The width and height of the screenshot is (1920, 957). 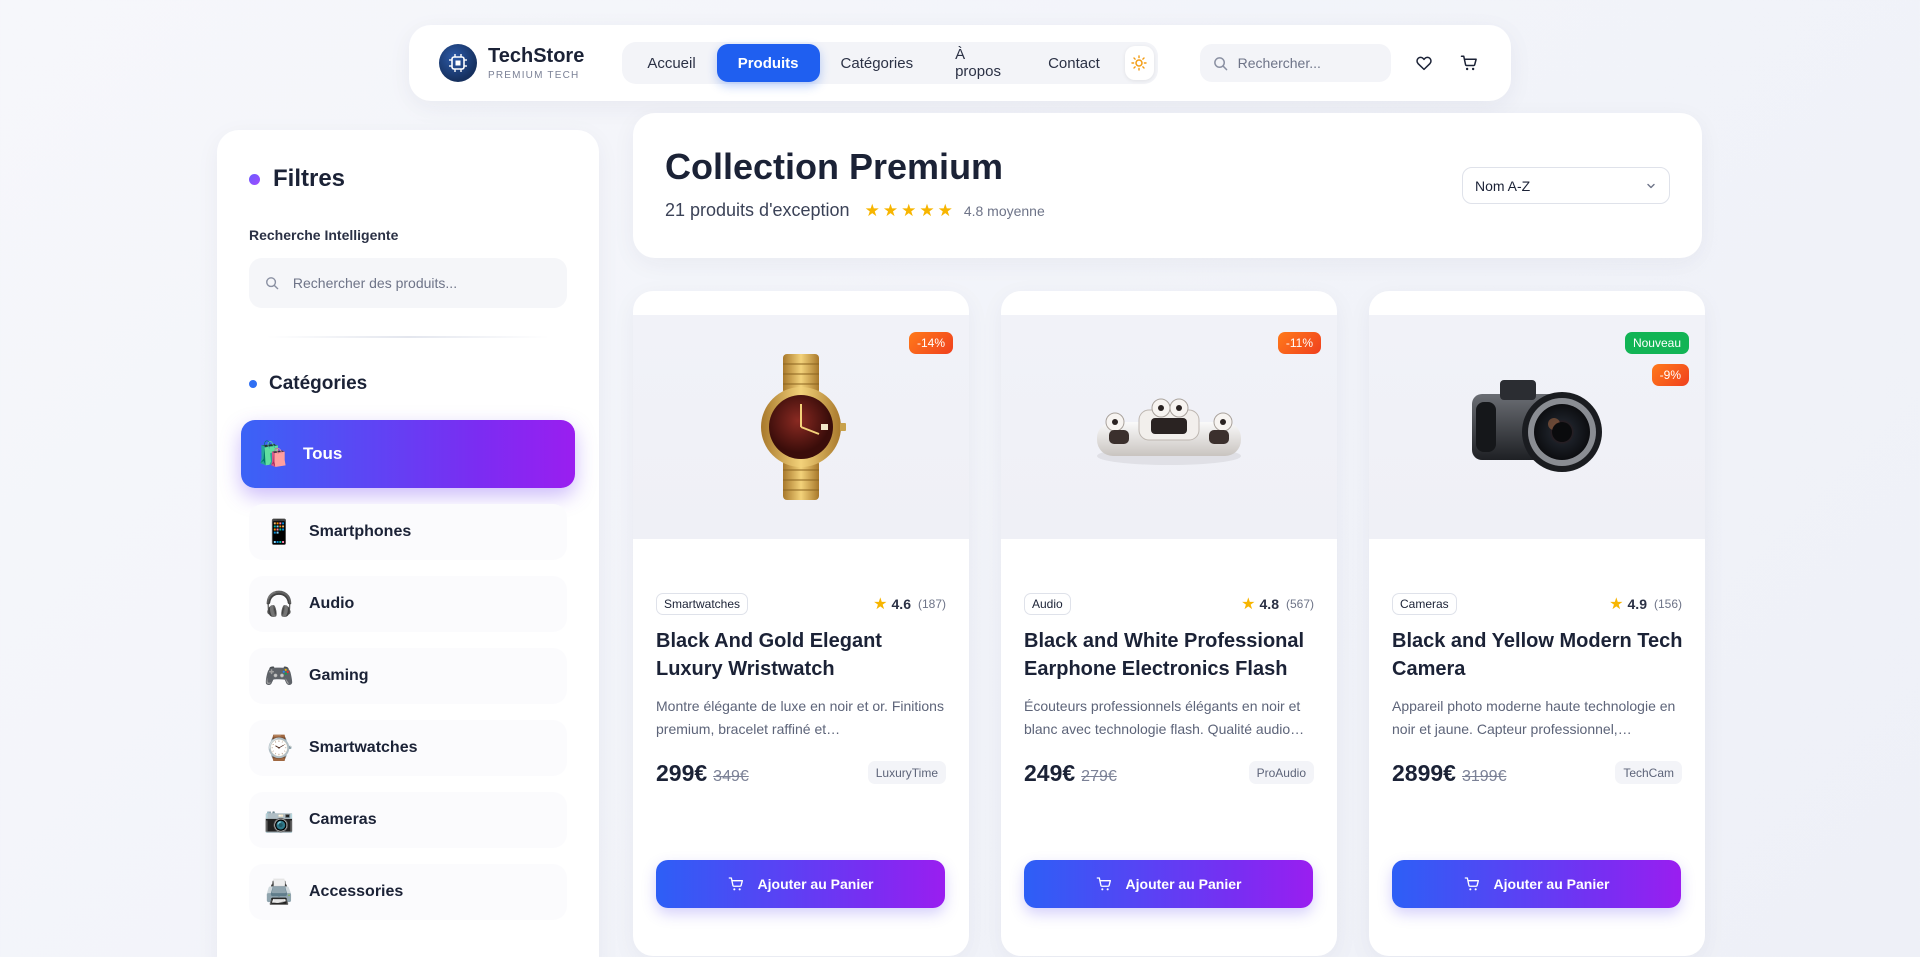 I want to click on current-price: 299€, so click(x=682, y=773).